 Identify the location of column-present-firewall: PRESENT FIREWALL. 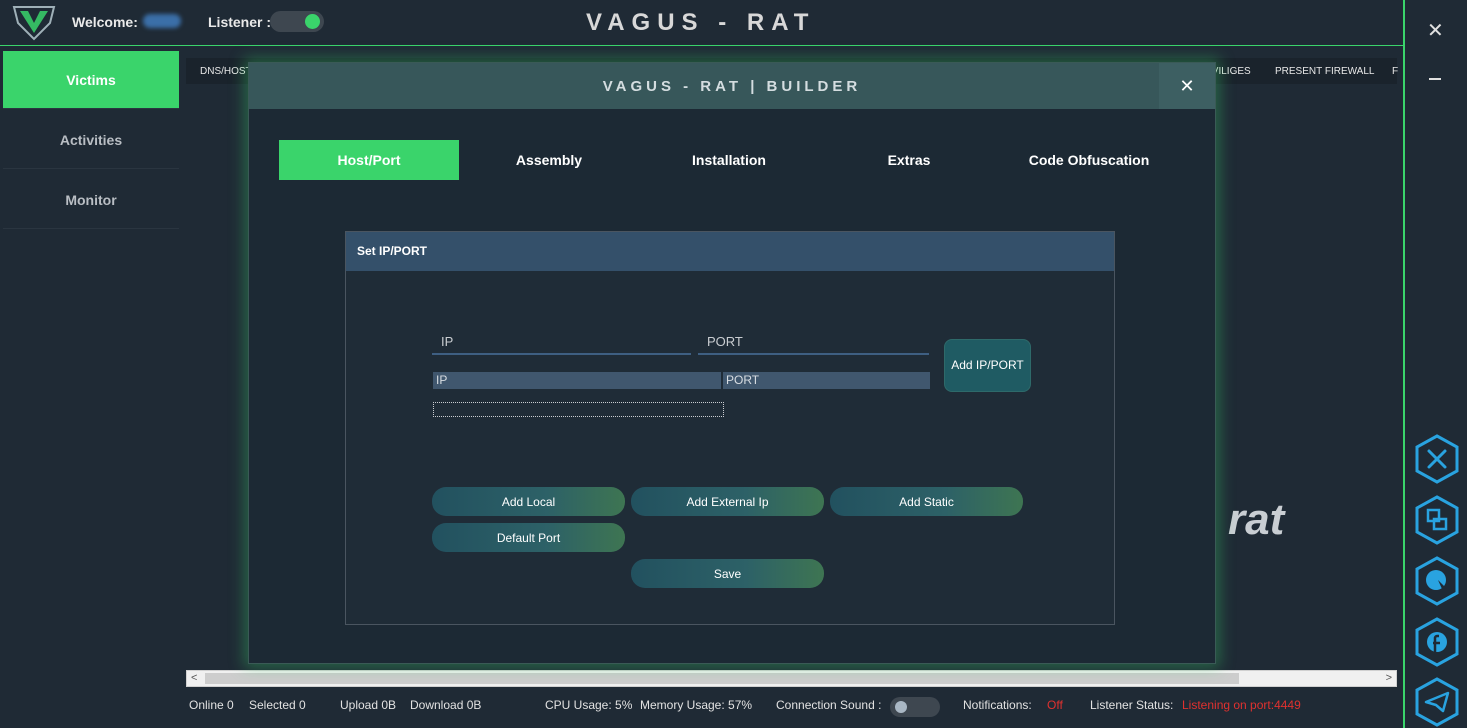
(1324, 71).